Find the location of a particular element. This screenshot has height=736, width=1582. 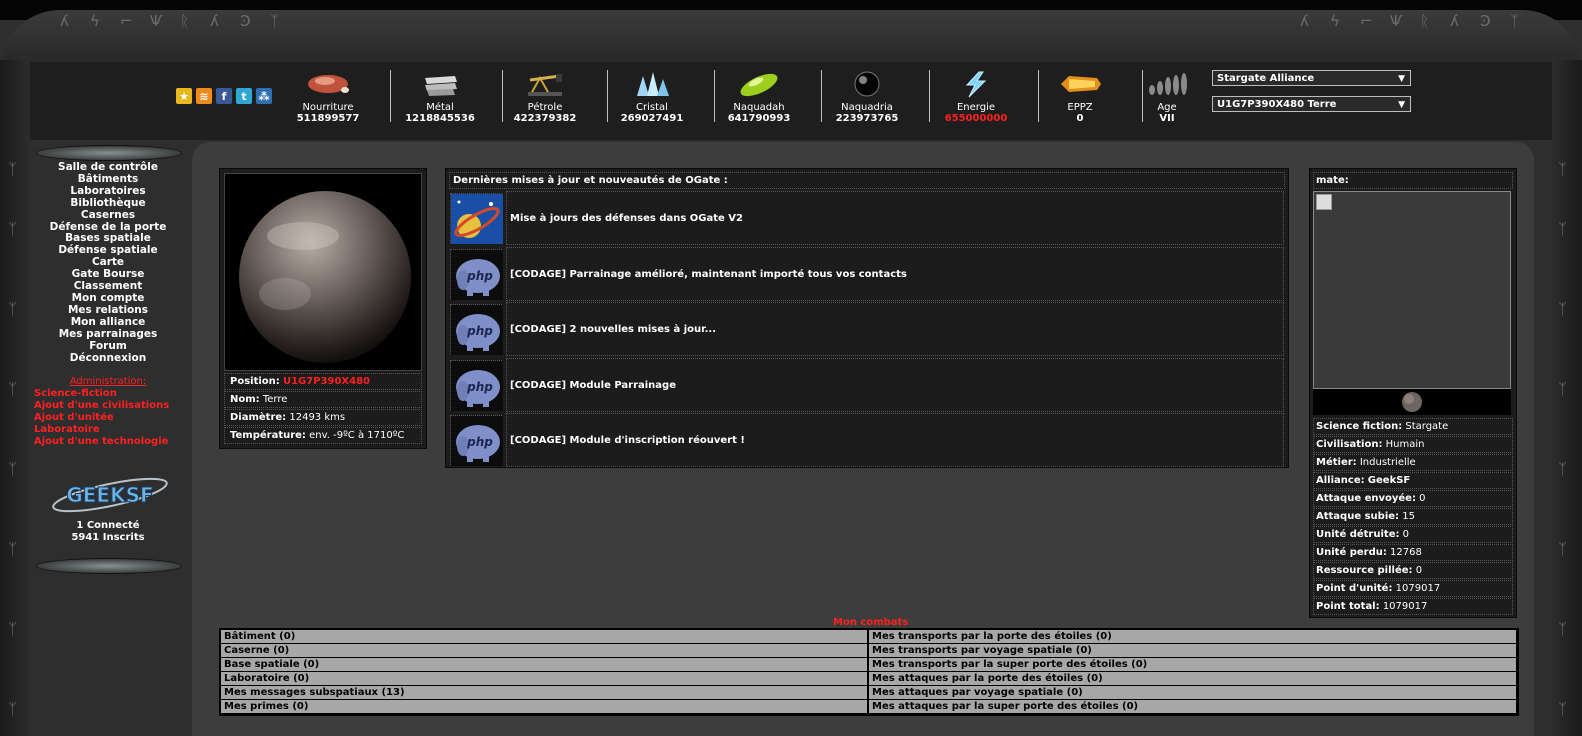

user-stat-label: Civilisation: is located at coordinates (1349, 444).